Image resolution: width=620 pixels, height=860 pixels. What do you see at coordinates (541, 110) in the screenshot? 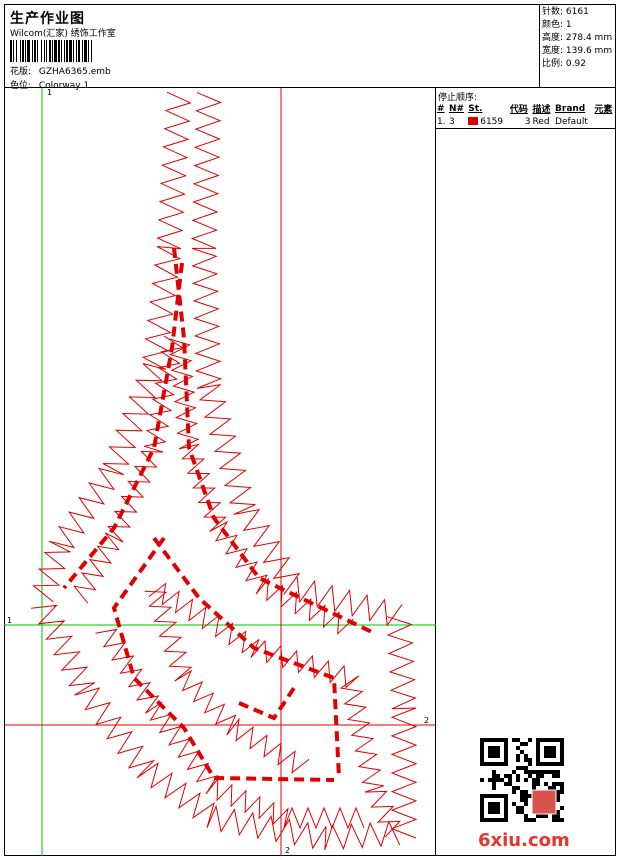
I see `col-desc: 描述` at bounding box center [541, 110].